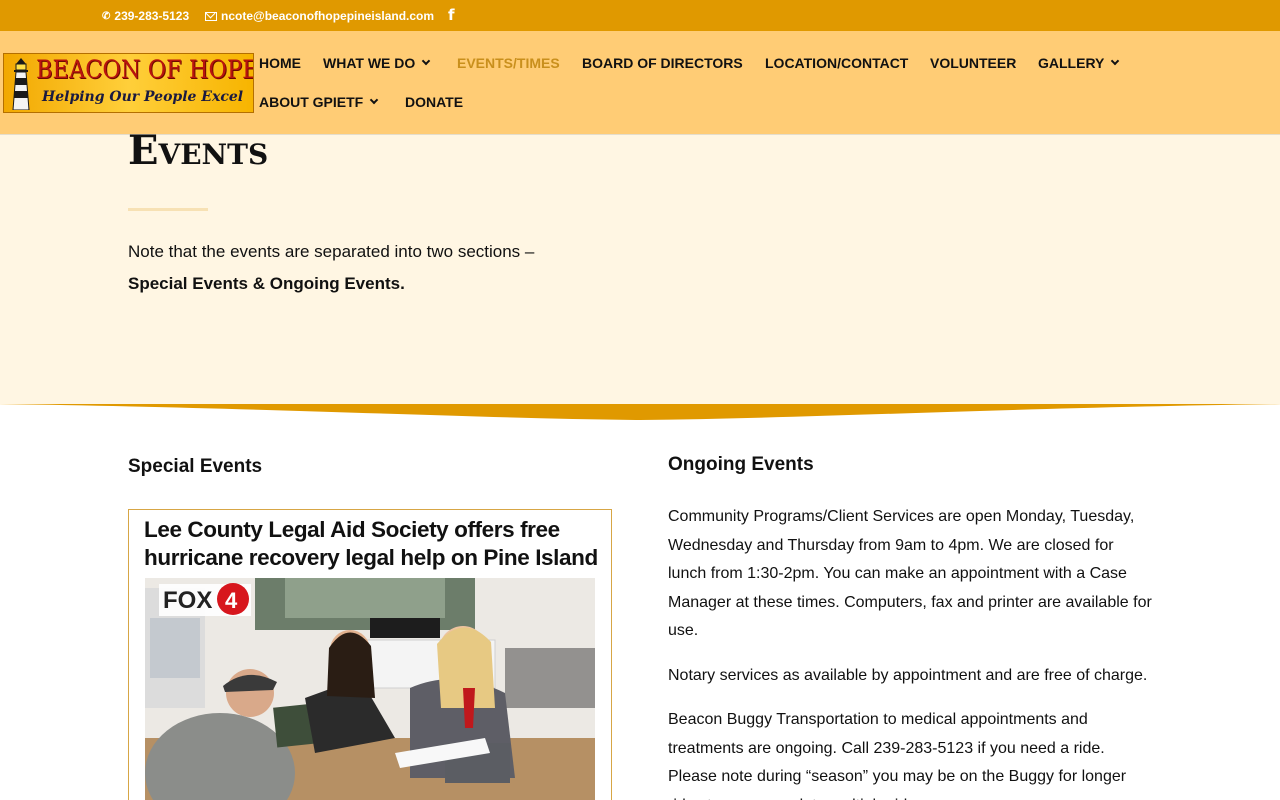  I want to click on intro-line-2: Special Events & Ongoing Events., so click(266, 283).